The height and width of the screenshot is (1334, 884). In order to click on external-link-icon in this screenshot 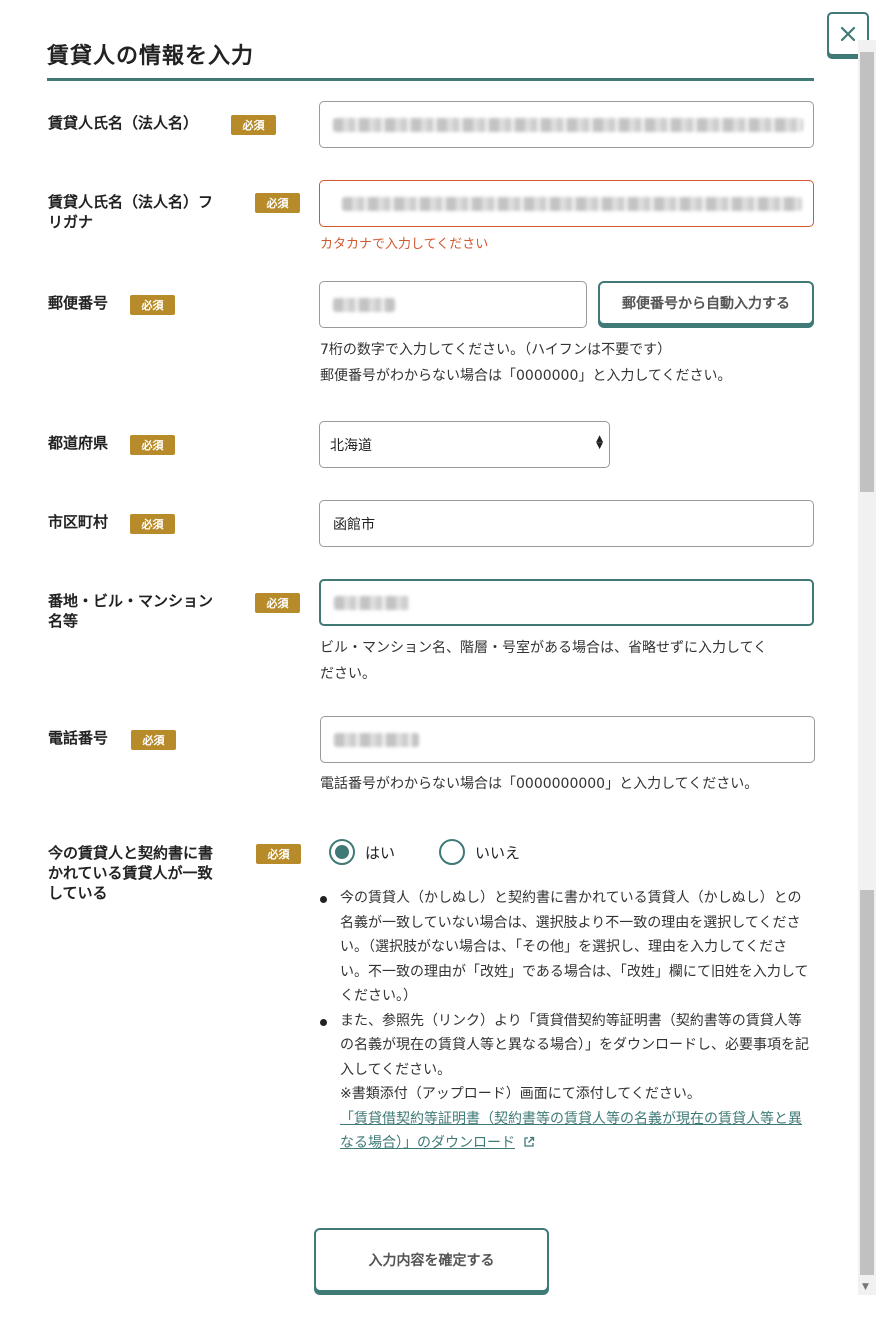, I will do `click(529, 1141)`.